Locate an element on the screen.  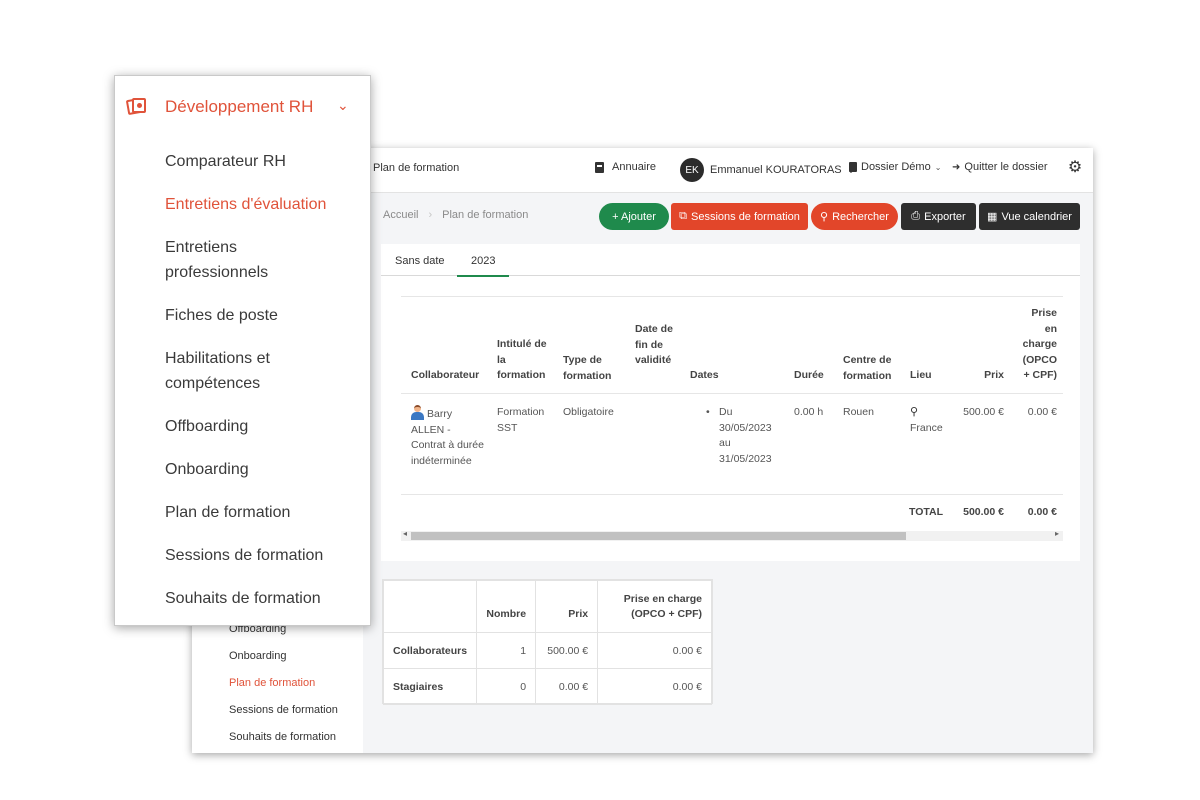
summary-nombre: 1 is located at coordinates (506, 650).